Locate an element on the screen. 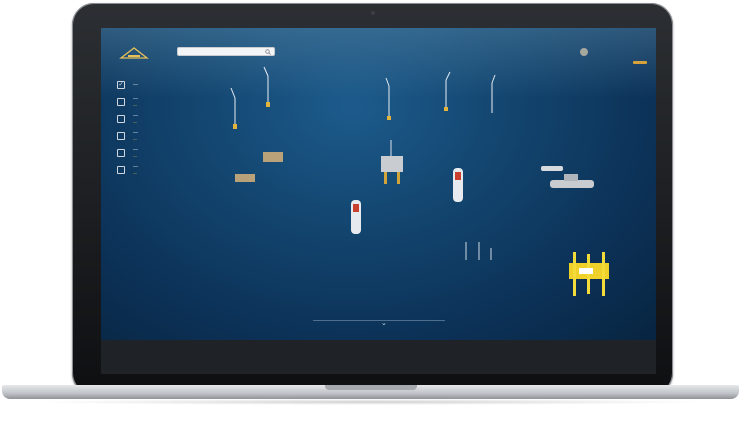 Image resolution: width=741 pixels, height=436 pixels. jackup-rig-icon is located at coordinates (589, 274).